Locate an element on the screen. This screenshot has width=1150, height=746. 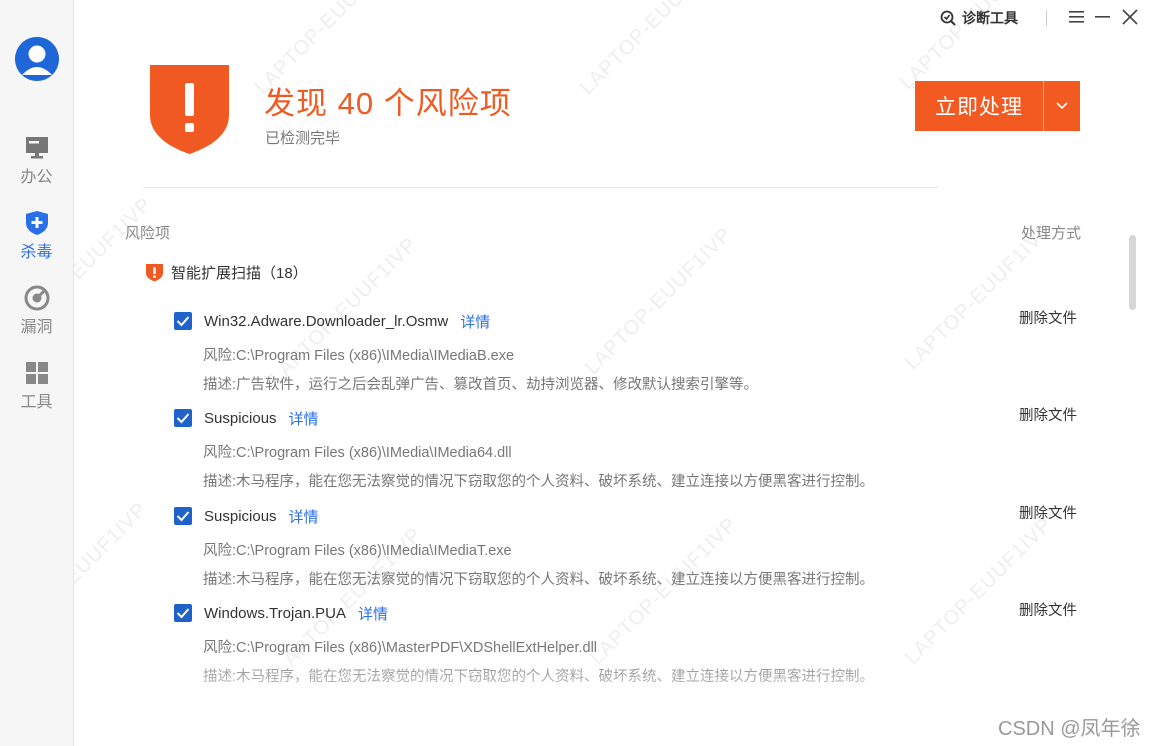
menu-icon is located at coordinates (1076, 17).